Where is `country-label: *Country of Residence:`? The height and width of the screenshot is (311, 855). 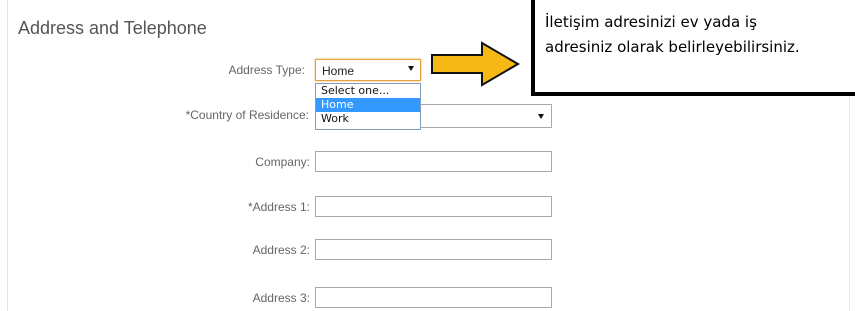
country-label: *Country of Residence: is located at coordinates (247, 115).